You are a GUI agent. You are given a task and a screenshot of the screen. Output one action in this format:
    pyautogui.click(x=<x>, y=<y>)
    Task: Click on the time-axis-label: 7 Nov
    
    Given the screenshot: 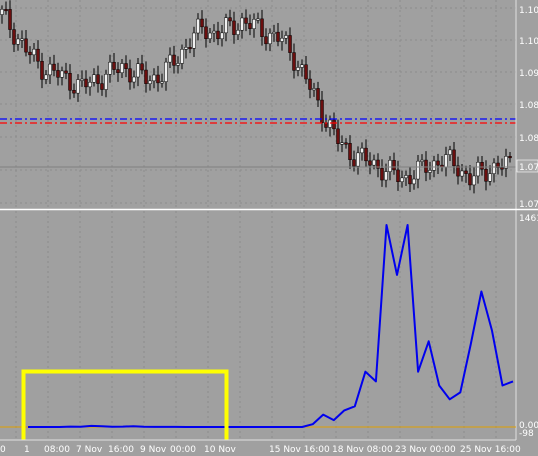 What is the action you would take?
    pyautogui.click(x=89, y=450)
    